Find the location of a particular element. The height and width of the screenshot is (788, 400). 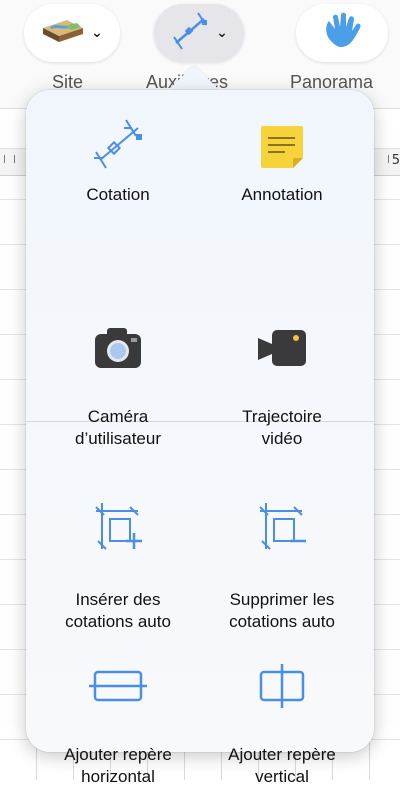

hand-icon is located at coordinates (342, 33).